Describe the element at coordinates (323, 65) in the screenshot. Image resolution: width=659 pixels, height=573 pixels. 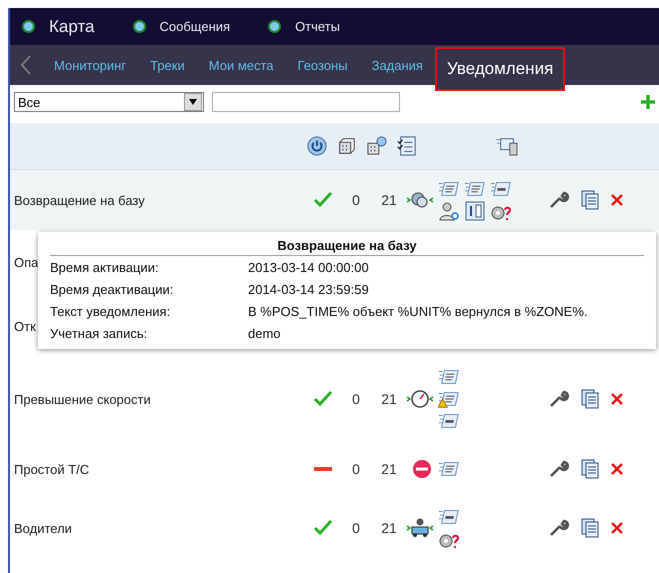
I see `nav-tab: Геозоны` at that location.